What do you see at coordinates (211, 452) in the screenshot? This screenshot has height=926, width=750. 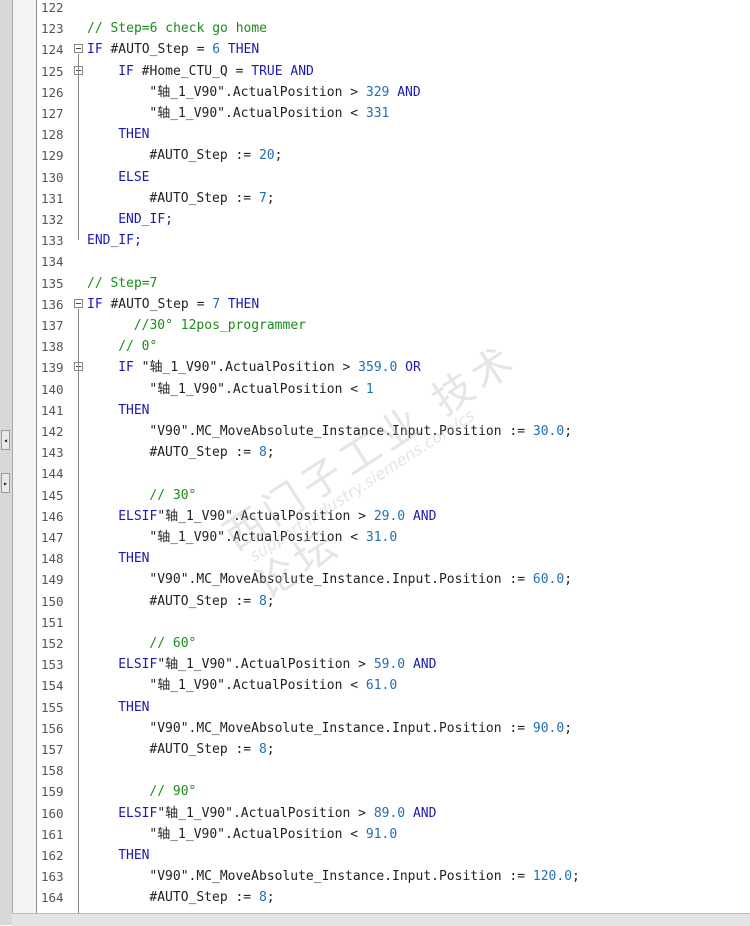 I see `code-text: #AUTO_Step := 8;` at bounding box center [211, 452].